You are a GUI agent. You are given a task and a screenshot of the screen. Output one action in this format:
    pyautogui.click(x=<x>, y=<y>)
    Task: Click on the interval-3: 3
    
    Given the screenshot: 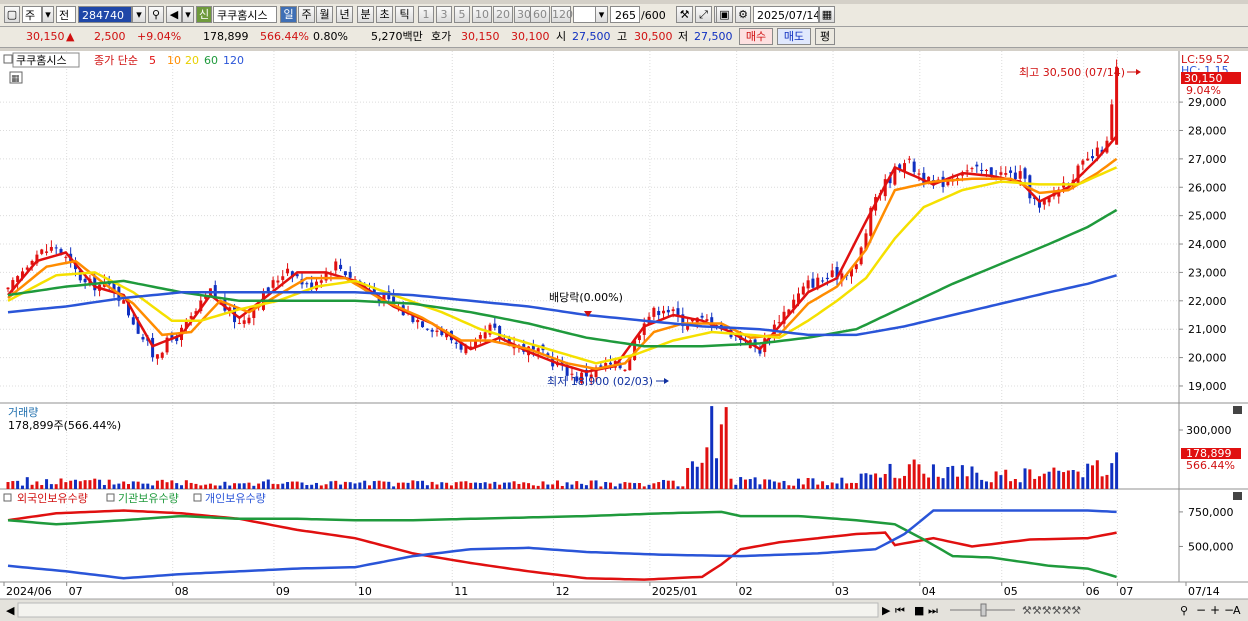 What is the action you would take?
    pyautogui.click(x=444, y=14)
    